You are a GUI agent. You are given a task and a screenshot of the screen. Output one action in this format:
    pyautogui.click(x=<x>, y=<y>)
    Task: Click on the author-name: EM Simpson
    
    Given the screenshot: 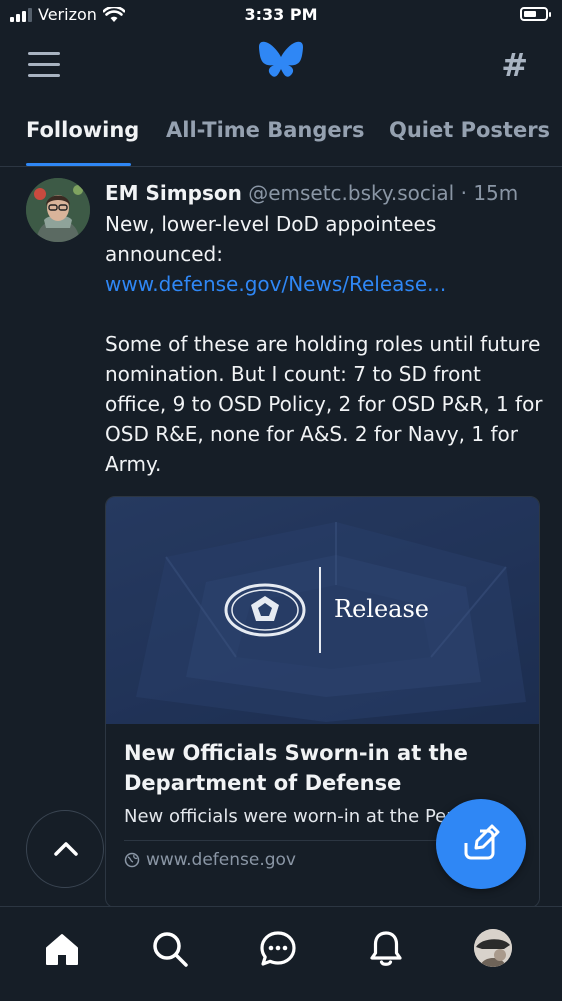 What is the action you would take?
    pyautogui.click(x=173, y=193)
    